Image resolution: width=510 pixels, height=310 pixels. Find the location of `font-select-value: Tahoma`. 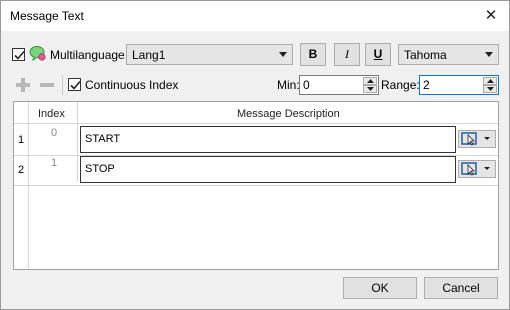

font-select-value: Tahoma is located at coordinates (425, 55).